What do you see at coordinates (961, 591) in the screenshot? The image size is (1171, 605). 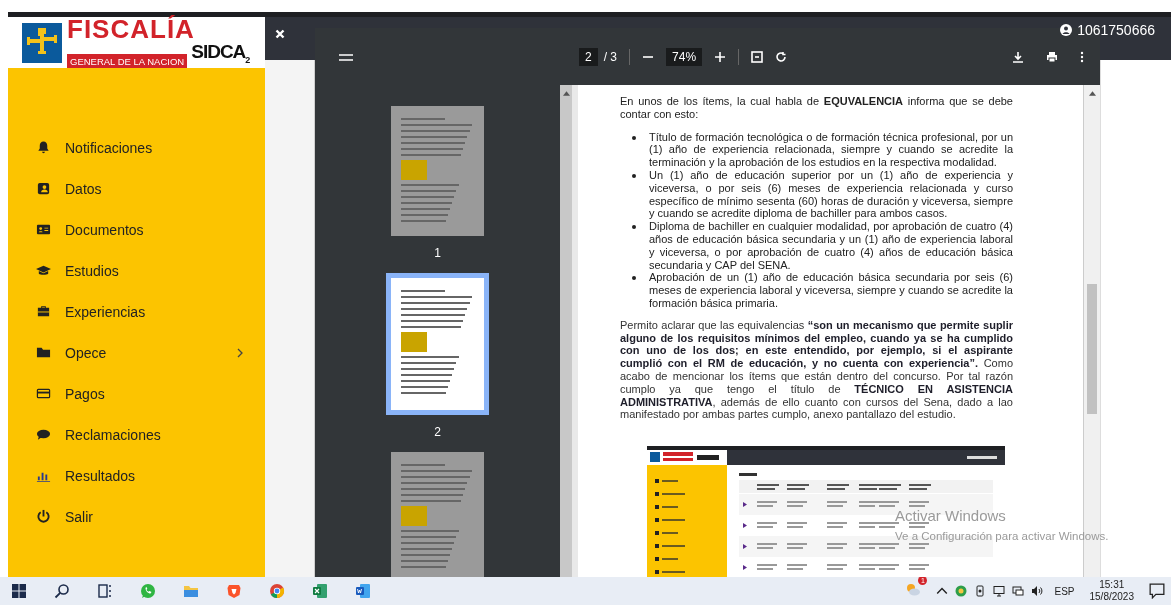 I see `app-tray-icon` at bounding box center [961, 591].